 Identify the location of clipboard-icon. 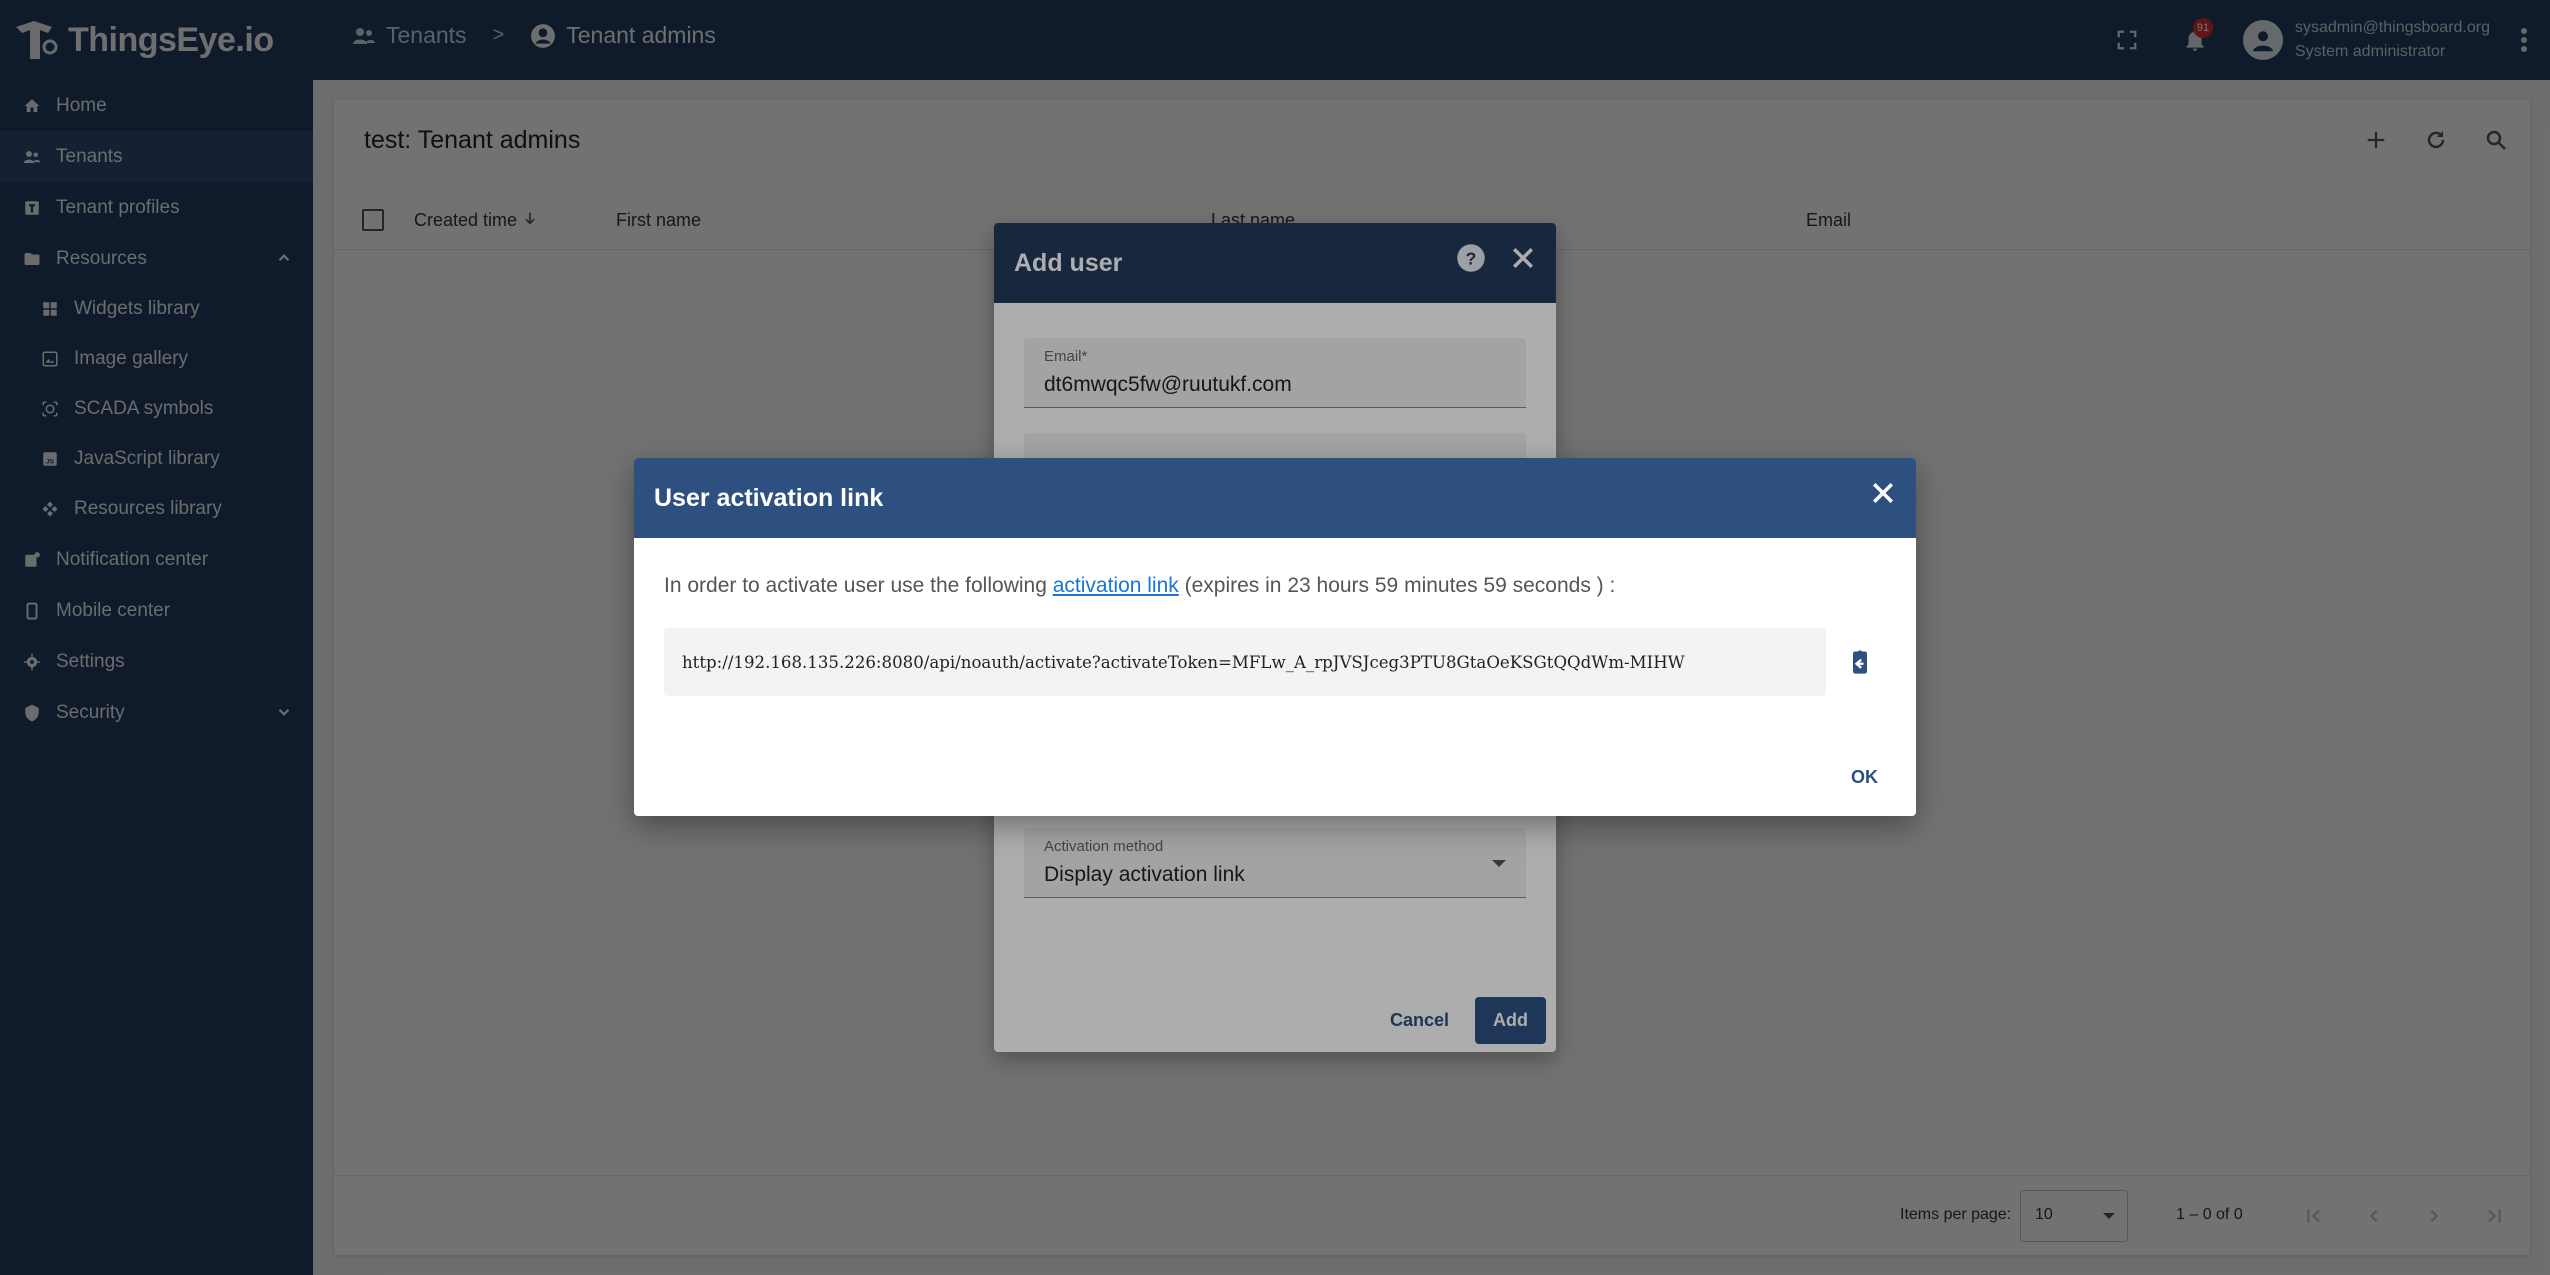
(1860, 662).